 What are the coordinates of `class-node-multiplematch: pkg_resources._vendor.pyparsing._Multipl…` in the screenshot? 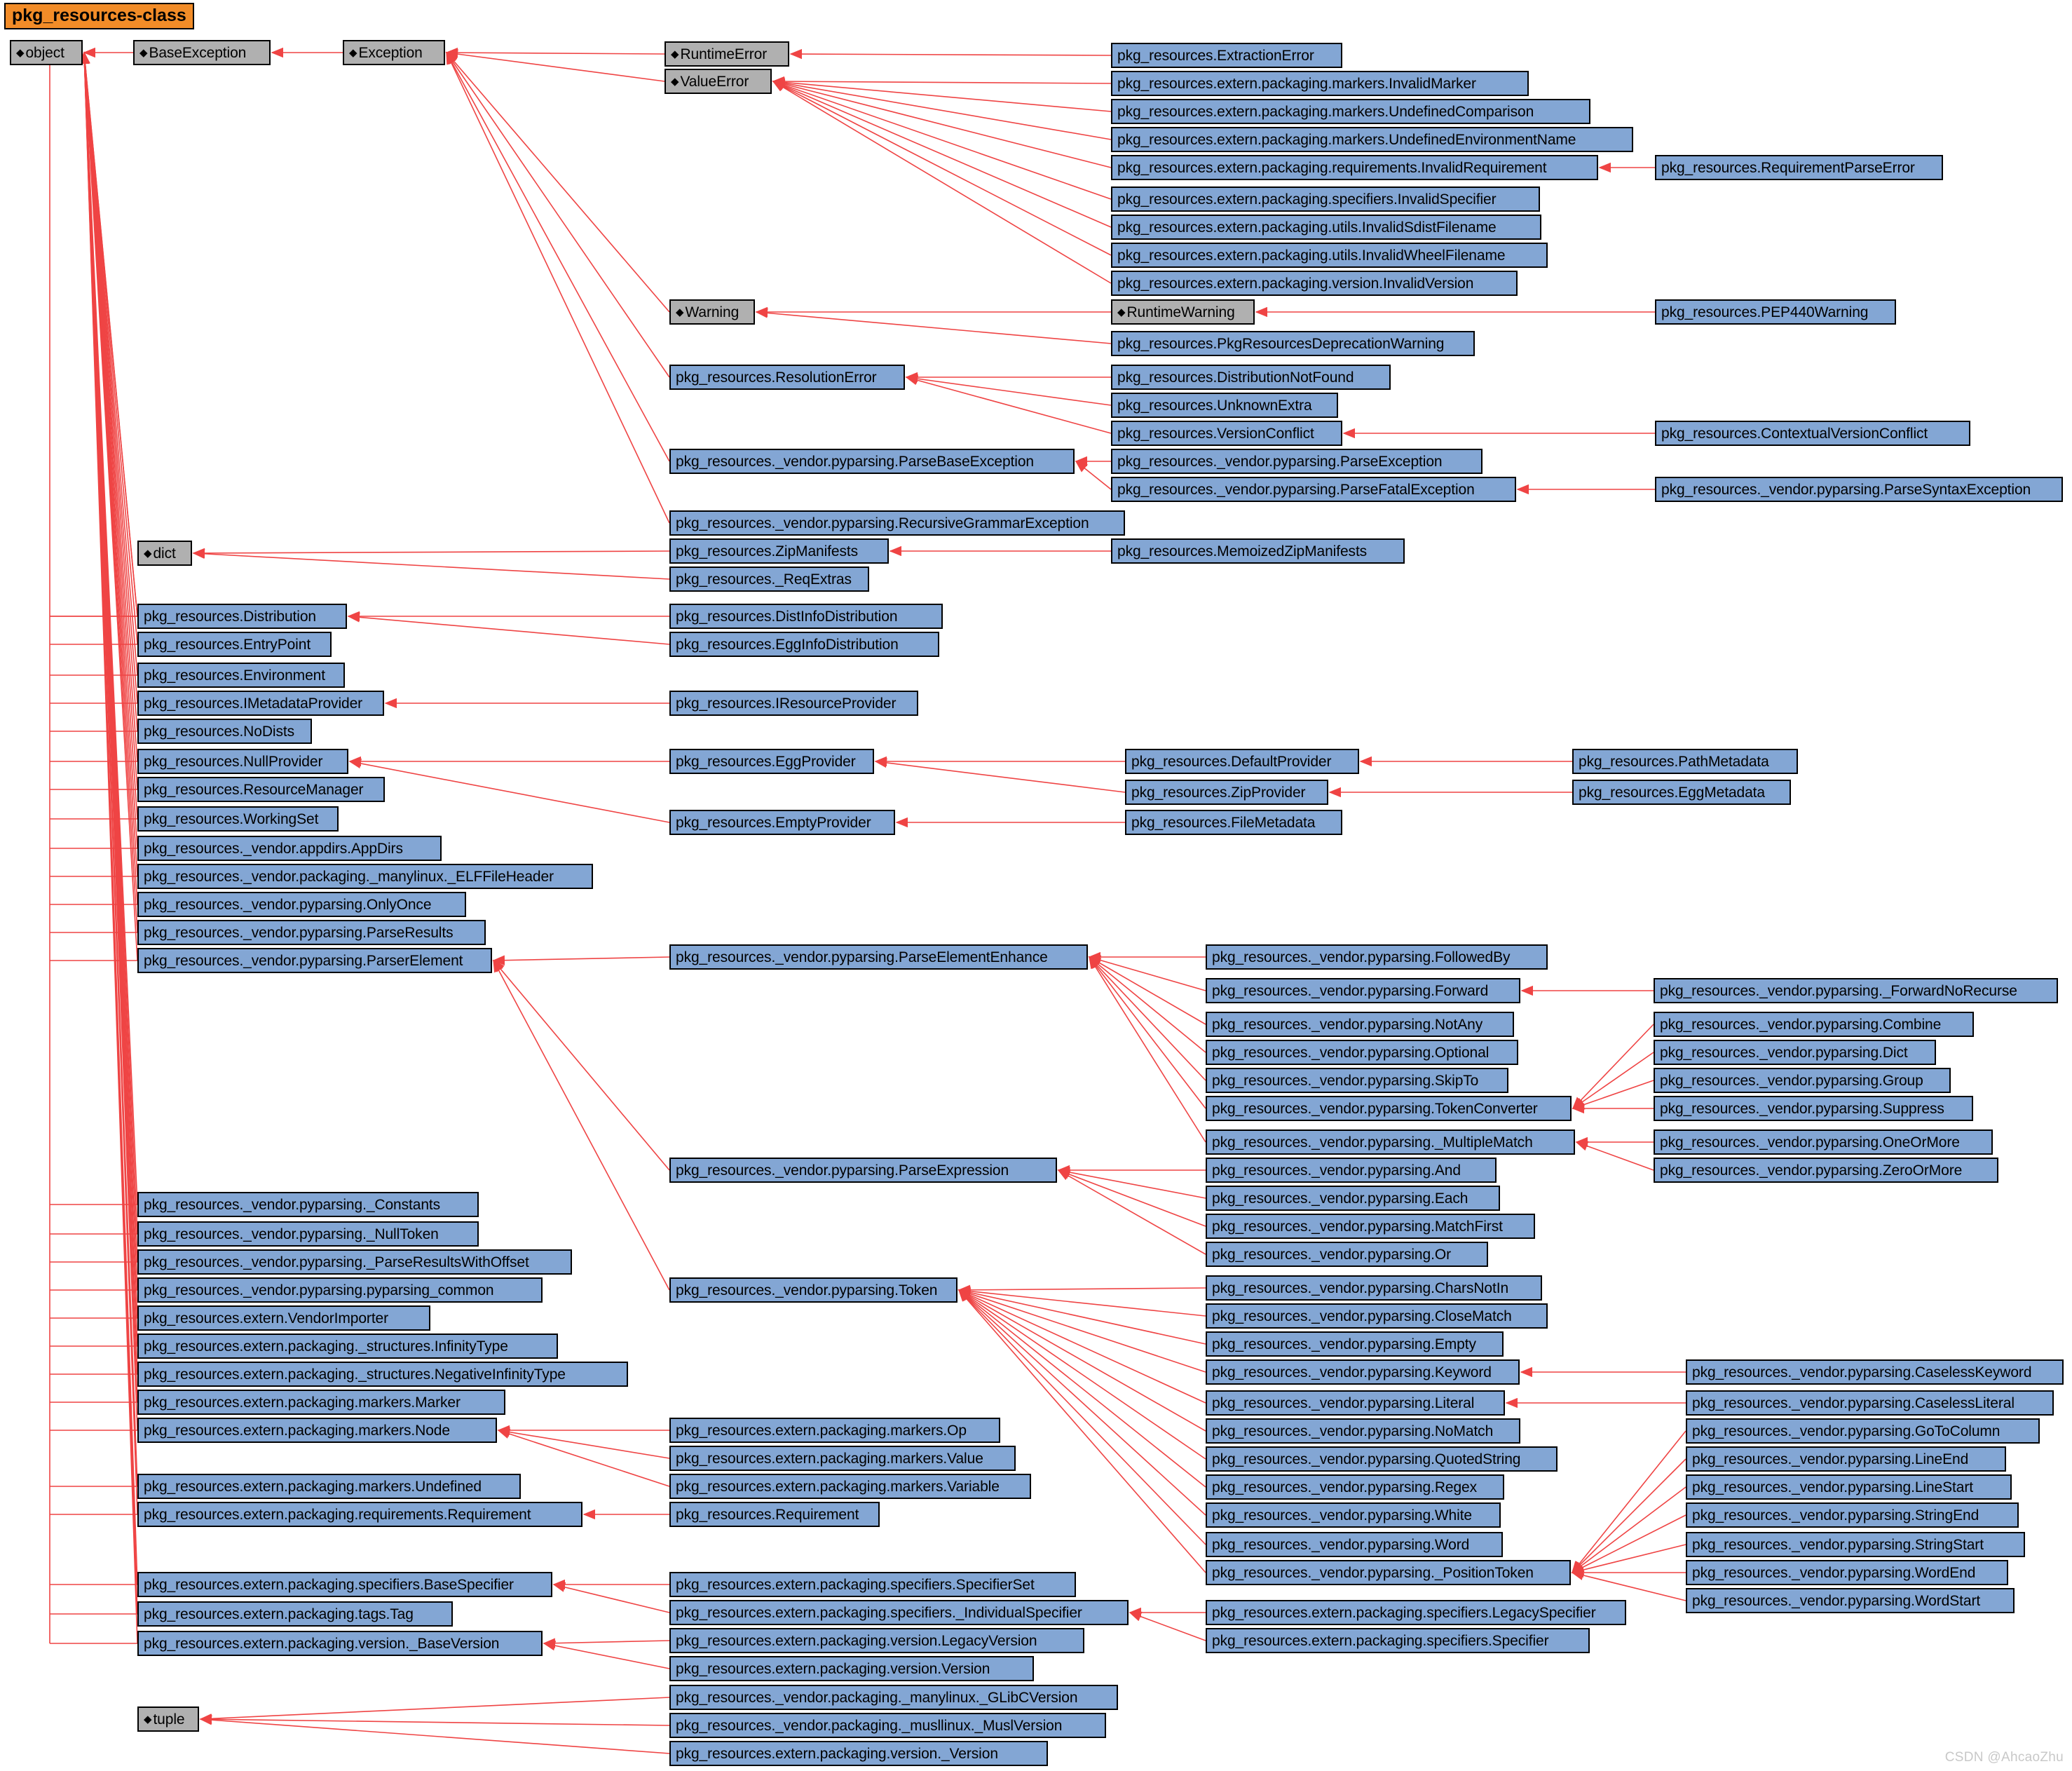 It's located at (1390, 1142).